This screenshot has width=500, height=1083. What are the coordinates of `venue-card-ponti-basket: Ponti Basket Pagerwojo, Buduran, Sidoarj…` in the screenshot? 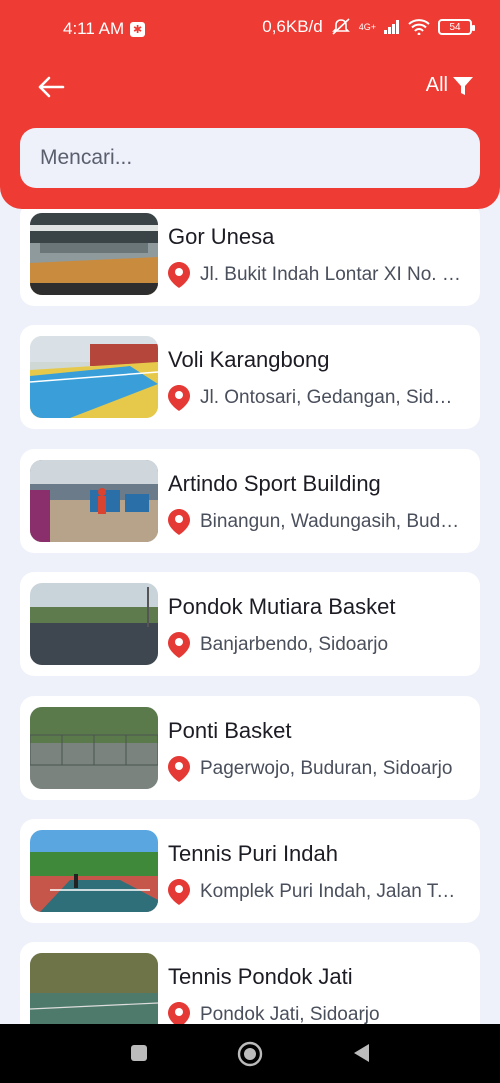 It's located at (250, 748).